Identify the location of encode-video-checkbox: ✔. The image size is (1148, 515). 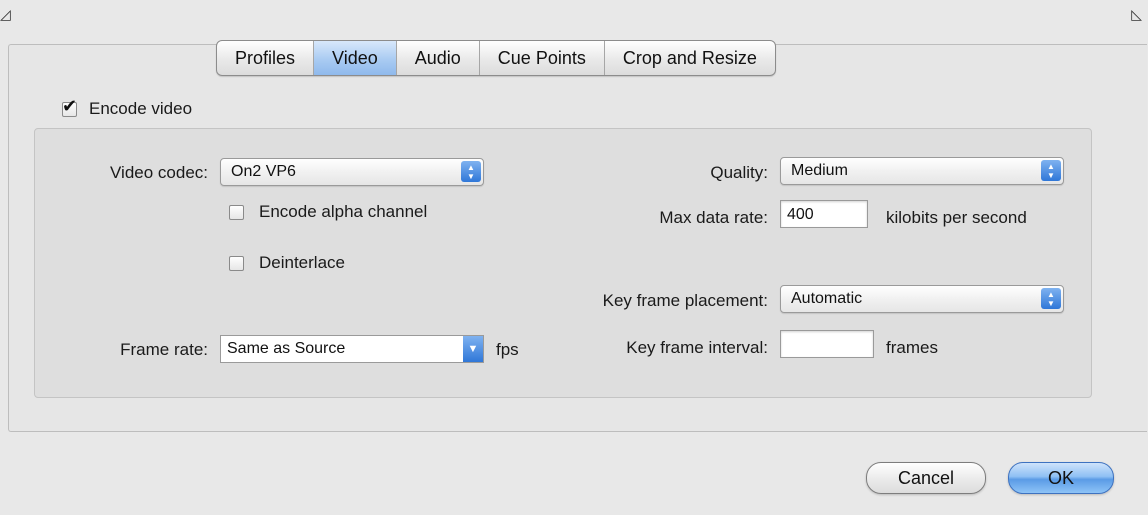
(69, 106).